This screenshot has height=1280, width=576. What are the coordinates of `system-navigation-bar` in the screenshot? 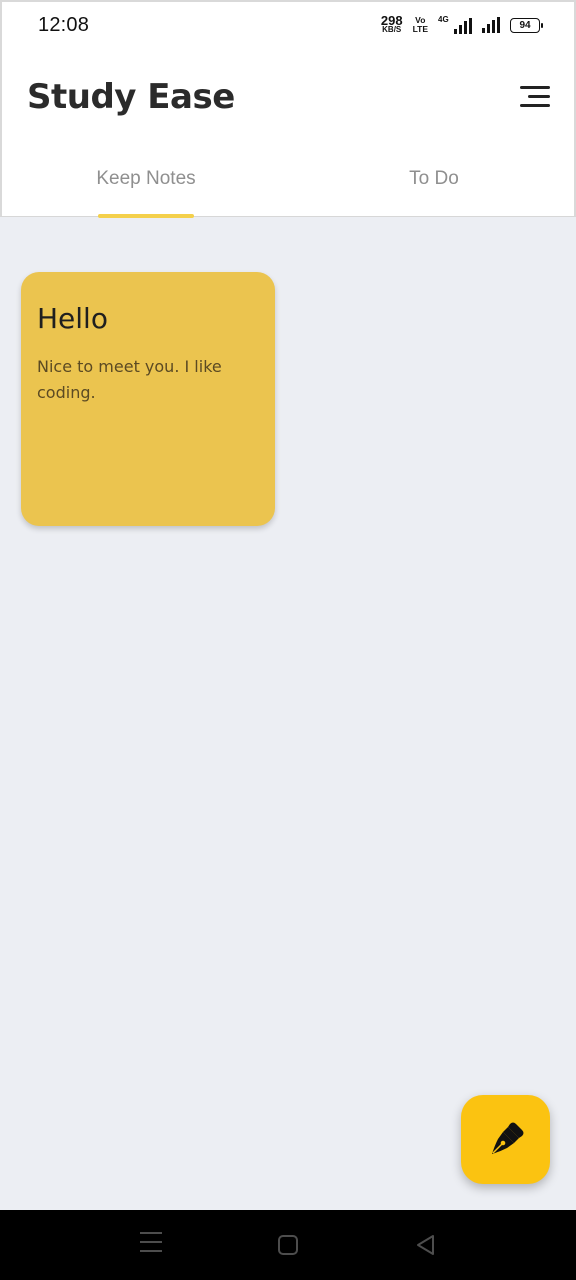 It's located at (288, 1245).